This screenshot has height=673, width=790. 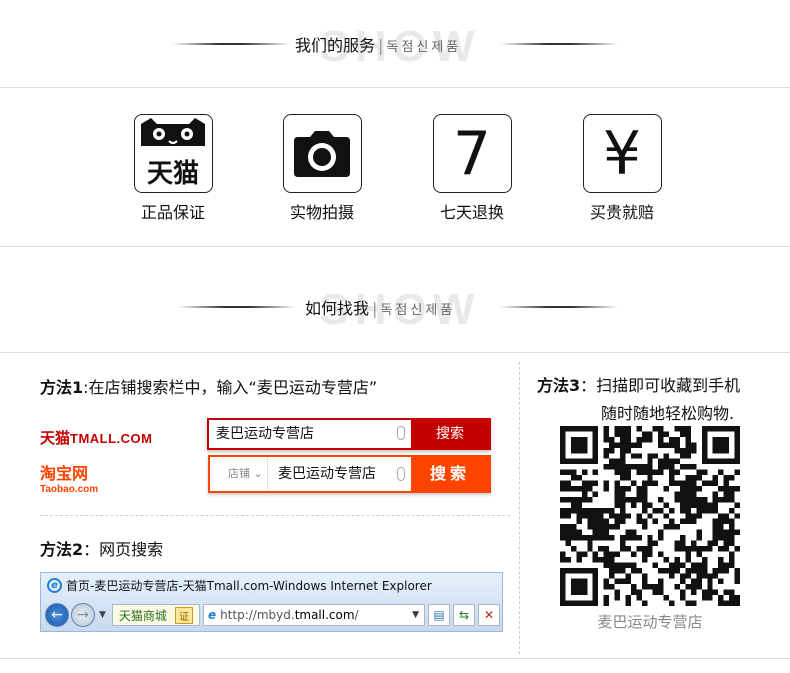 What do you see at coordinates (183, 615) in the screenshot?
I see `certificate-icon: 证` at bounding box center [183, 615].